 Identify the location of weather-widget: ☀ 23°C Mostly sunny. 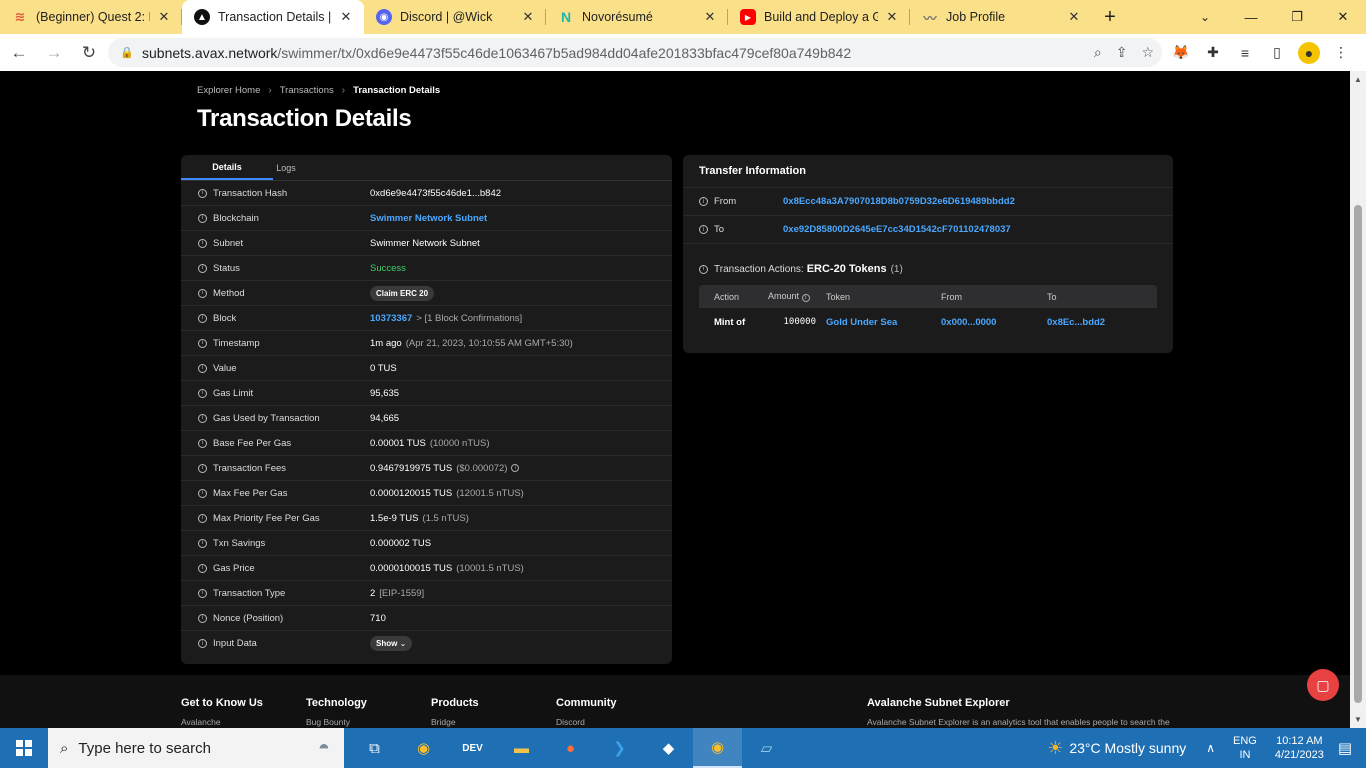
(1116, 748).